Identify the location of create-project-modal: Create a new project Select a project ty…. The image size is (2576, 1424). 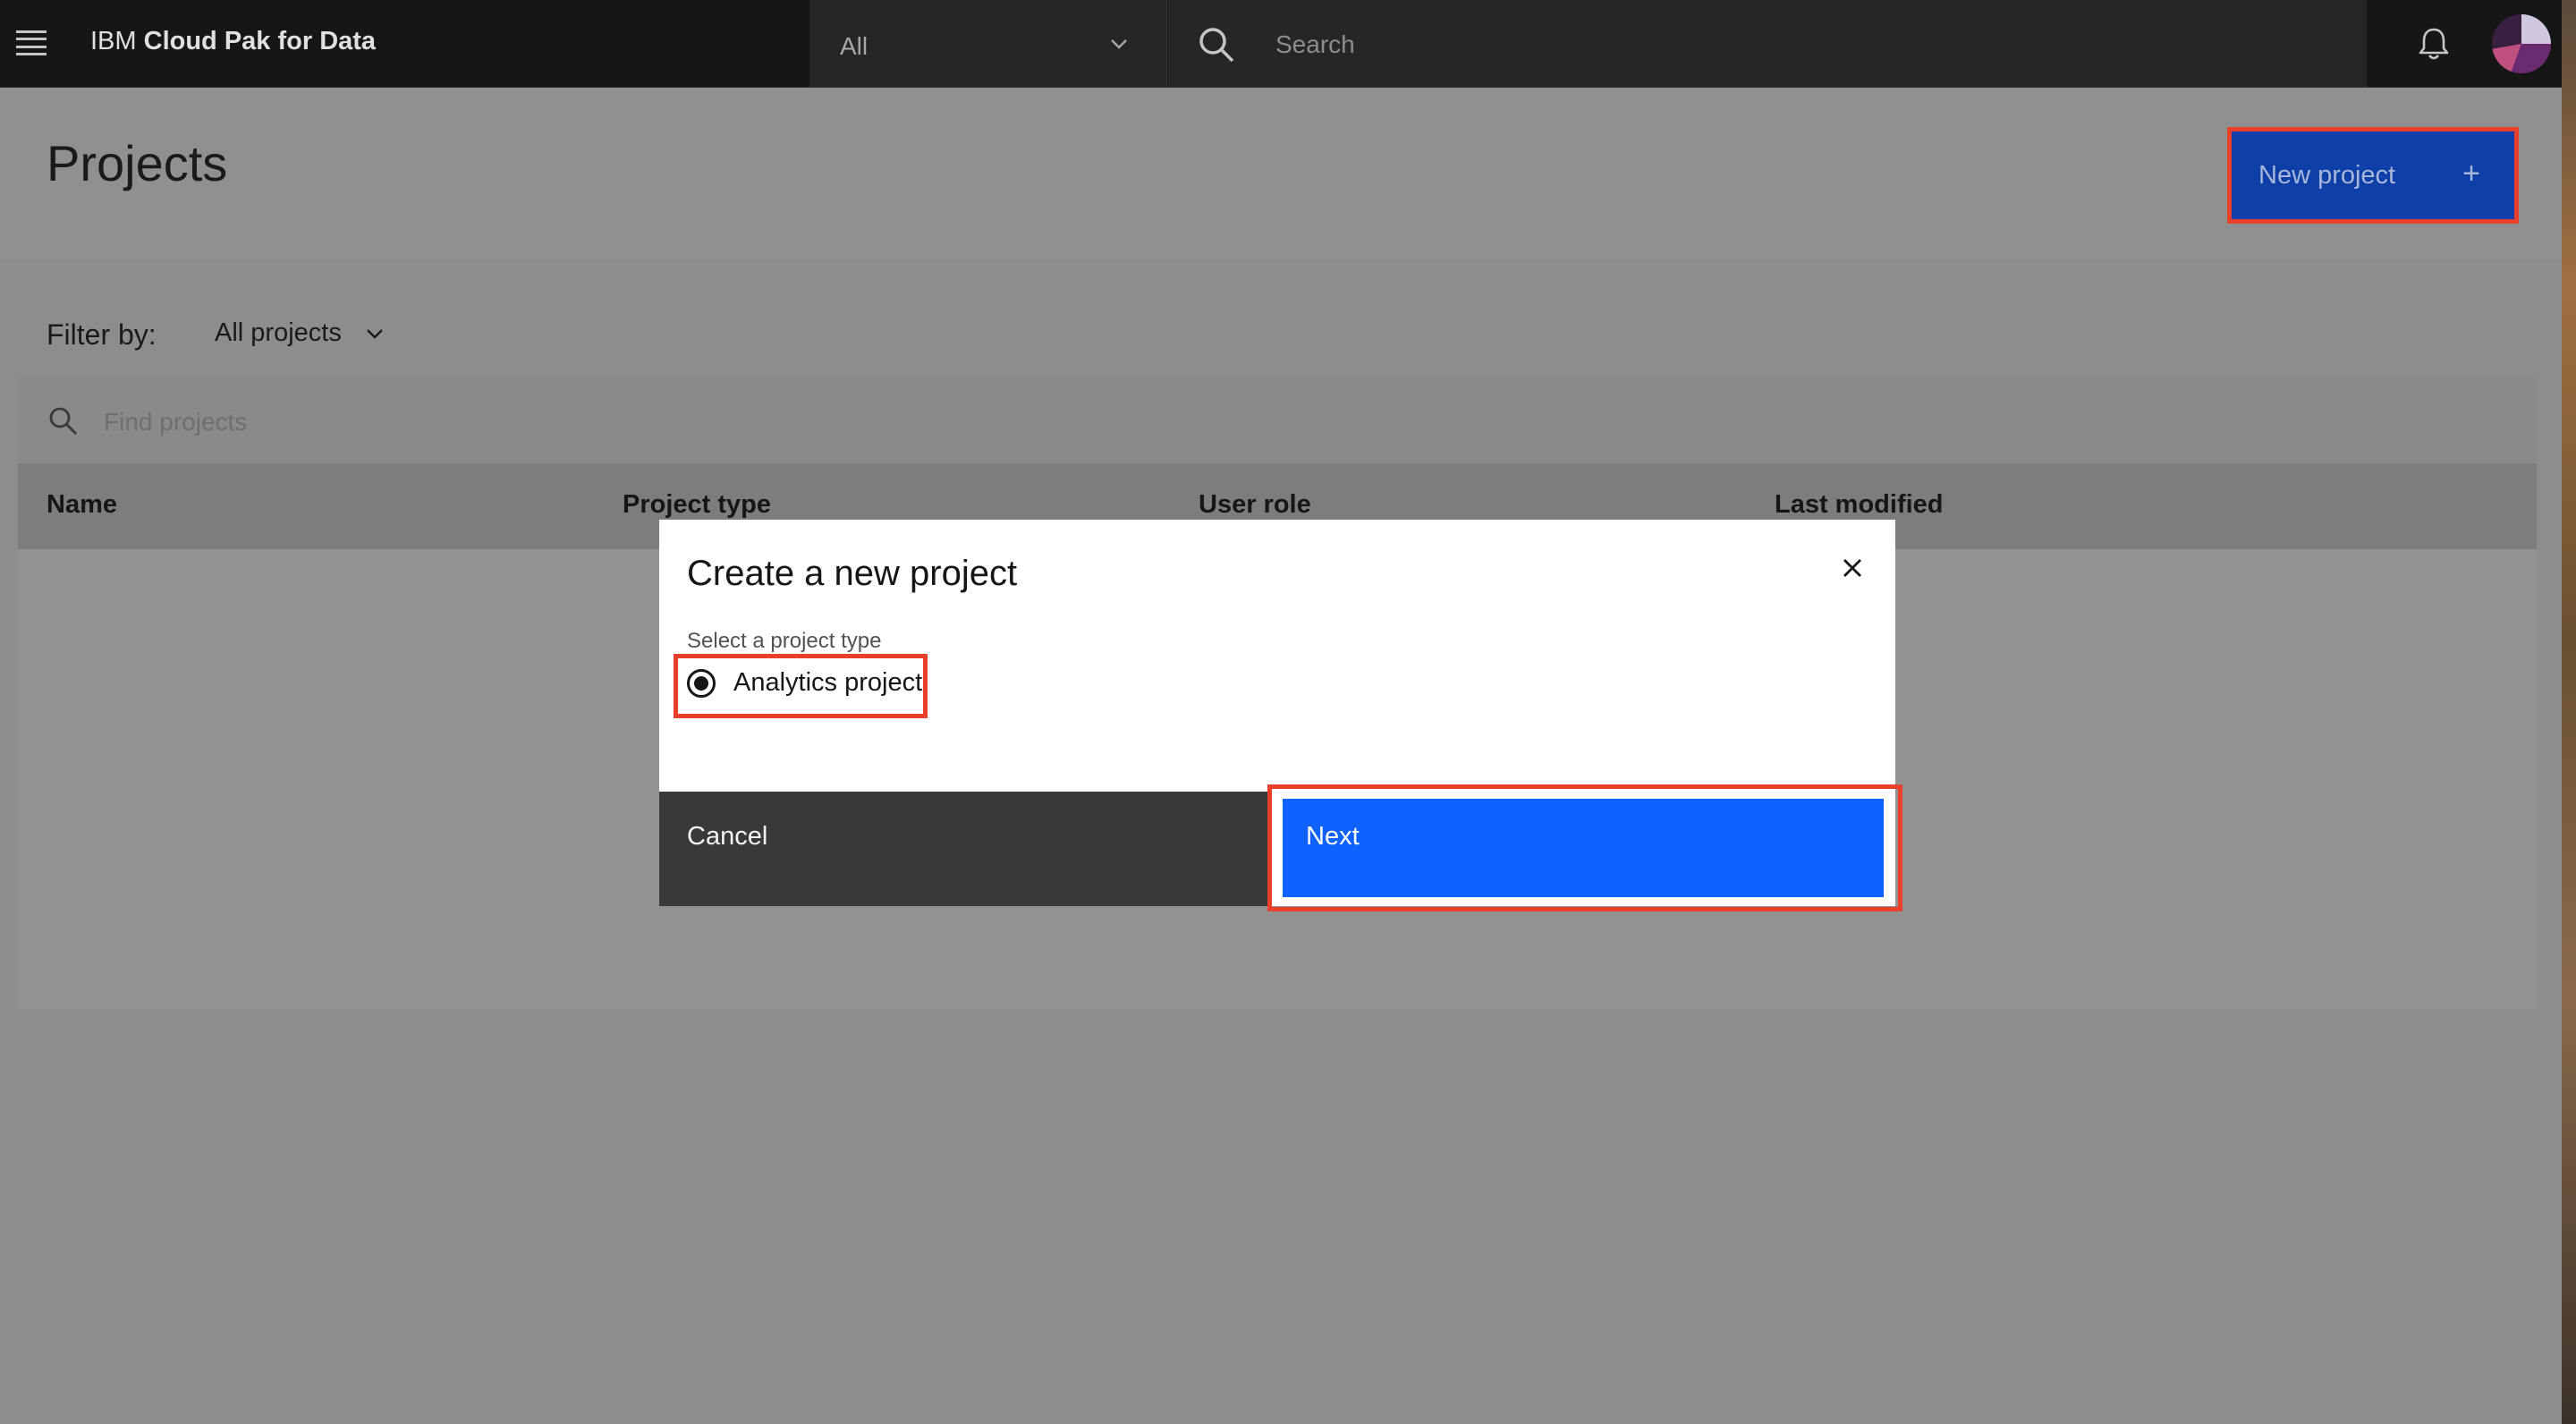
(1280, 715).